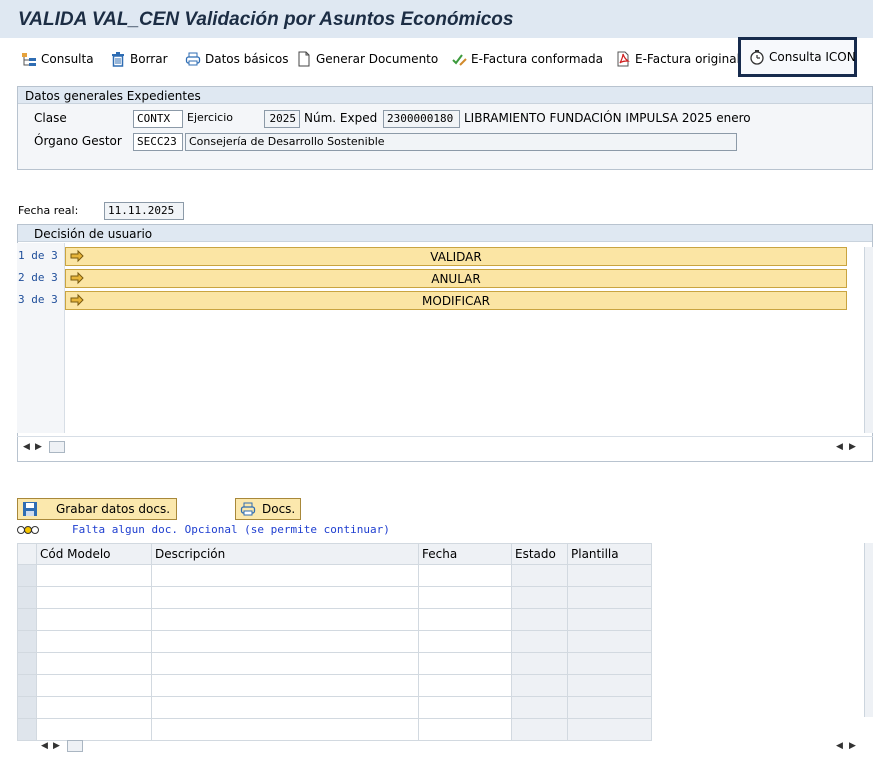 This screenshot has width=873, height=758. I want to click on grabar-datos-docs-label: Grabar datos docs., so click(113, 509).